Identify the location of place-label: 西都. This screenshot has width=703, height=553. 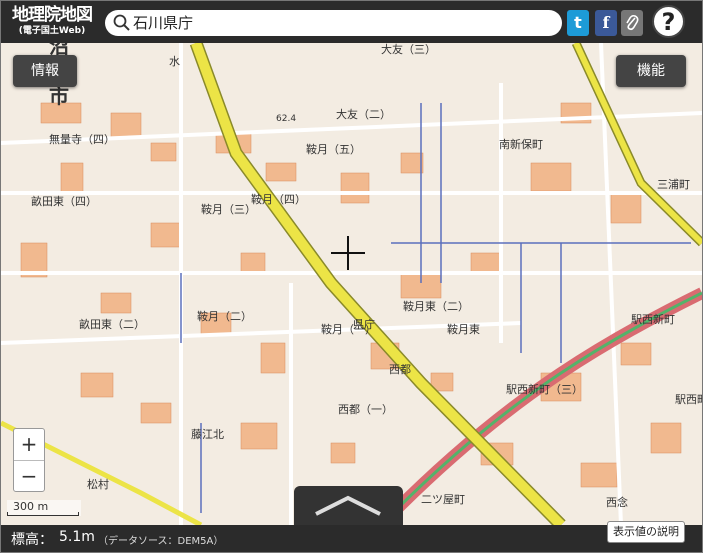
(400, 369).